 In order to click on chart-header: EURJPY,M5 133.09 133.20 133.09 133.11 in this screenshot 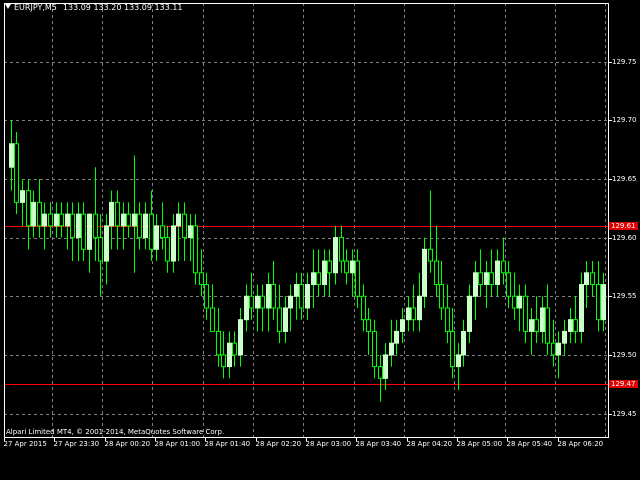, I will do `click(94, 7)`.